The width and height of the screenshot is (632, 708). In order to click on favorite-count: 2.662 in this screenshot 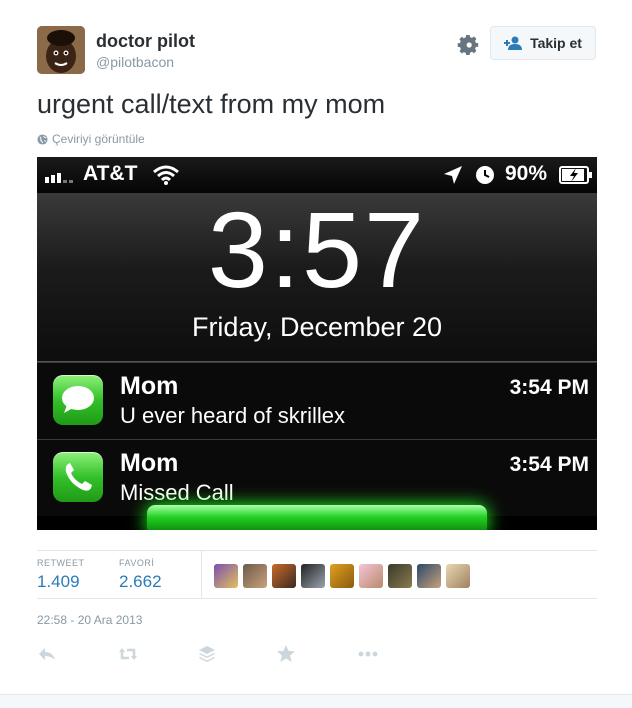, I will do `click(140, 582)`.